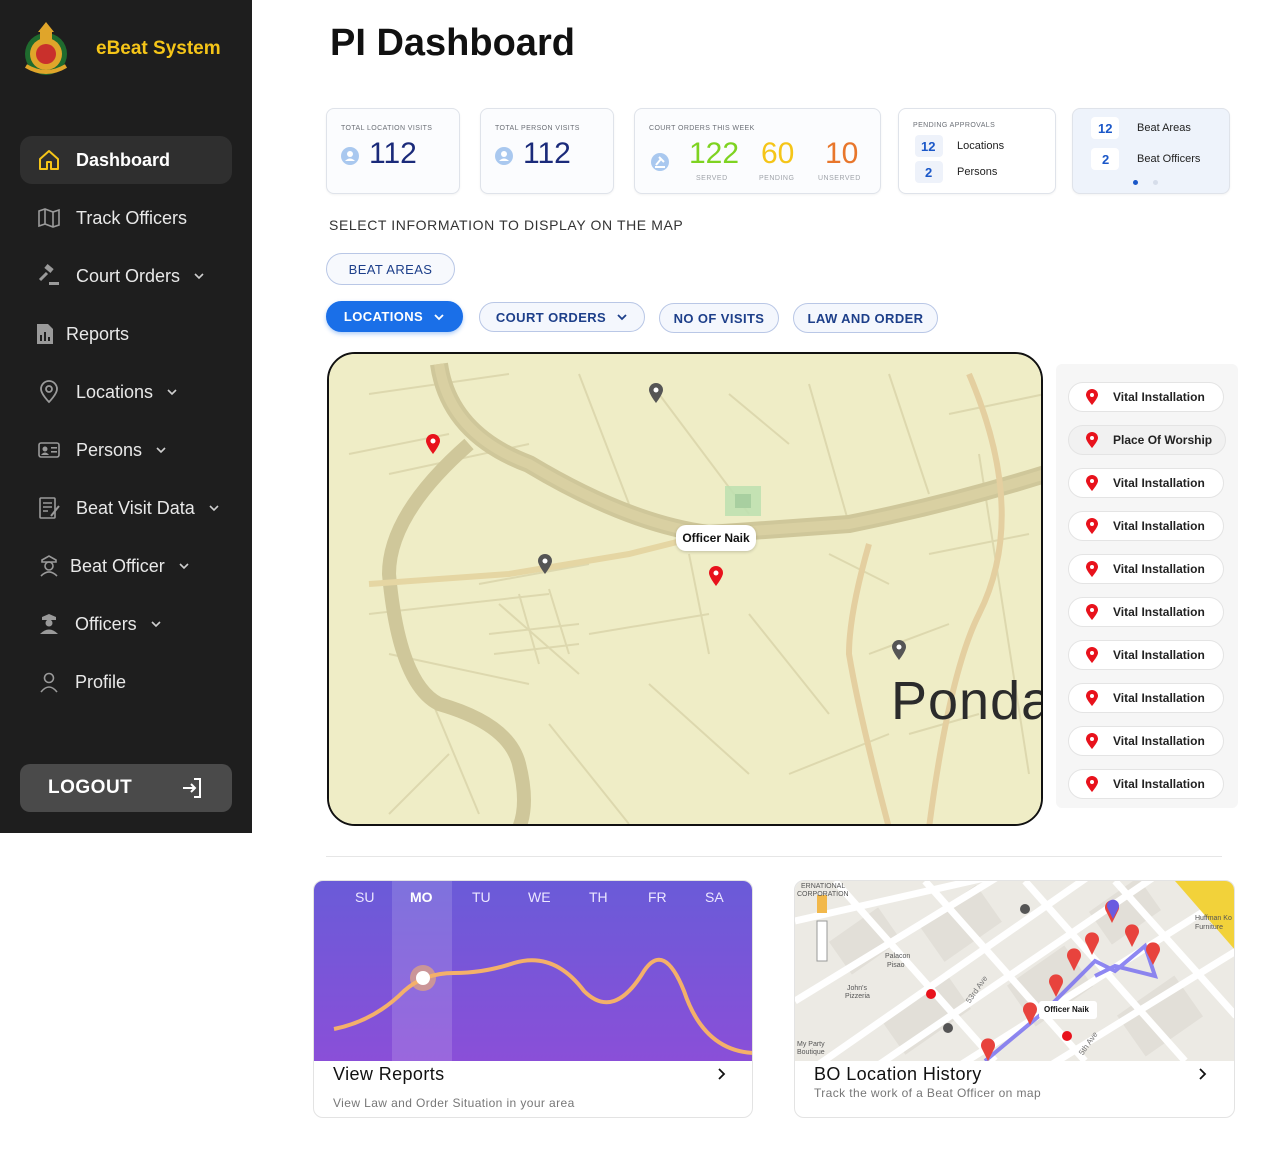 The height and width of the screenshot is (1159, 1280). I want to click on legend-item: Place Of Worship, so click(1147, 440).